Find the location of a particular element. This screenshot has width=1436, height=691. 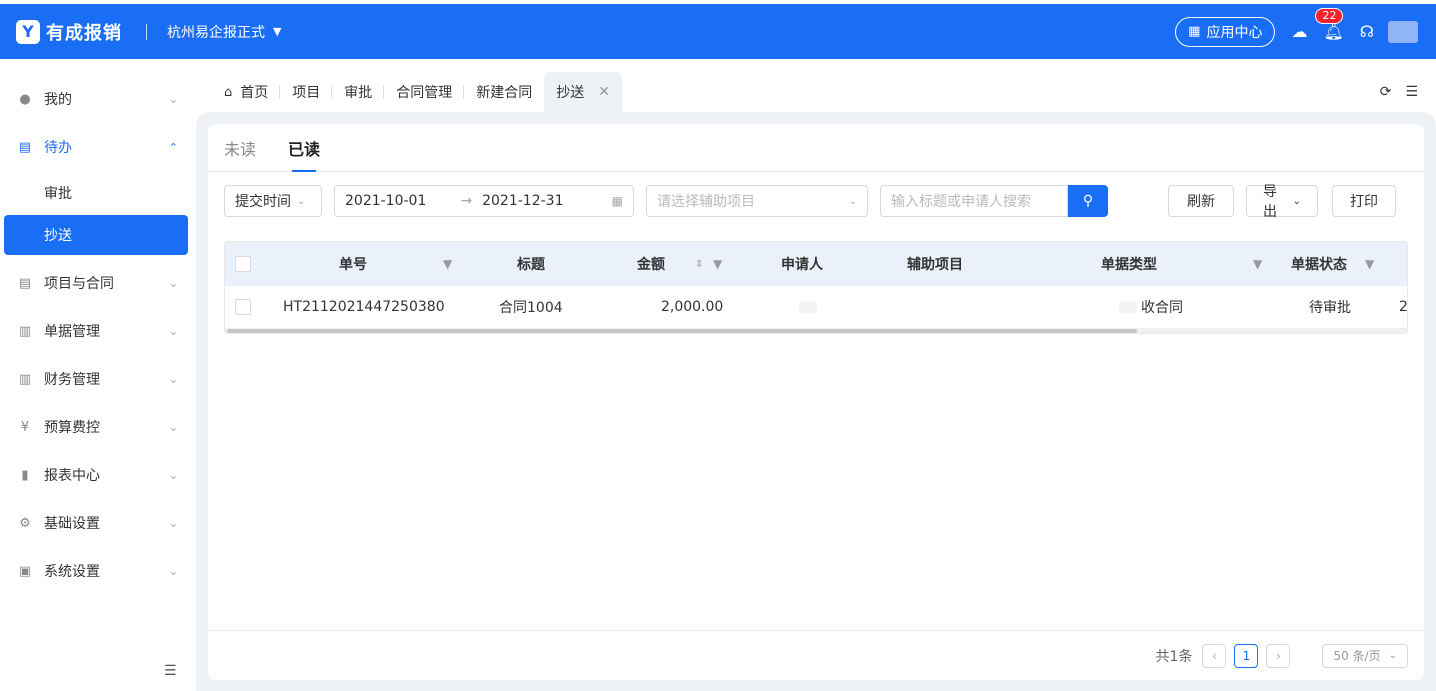

sidebar-item-reports: ▮ 报表中心 ⌄ is located at coordinates (98, 475).